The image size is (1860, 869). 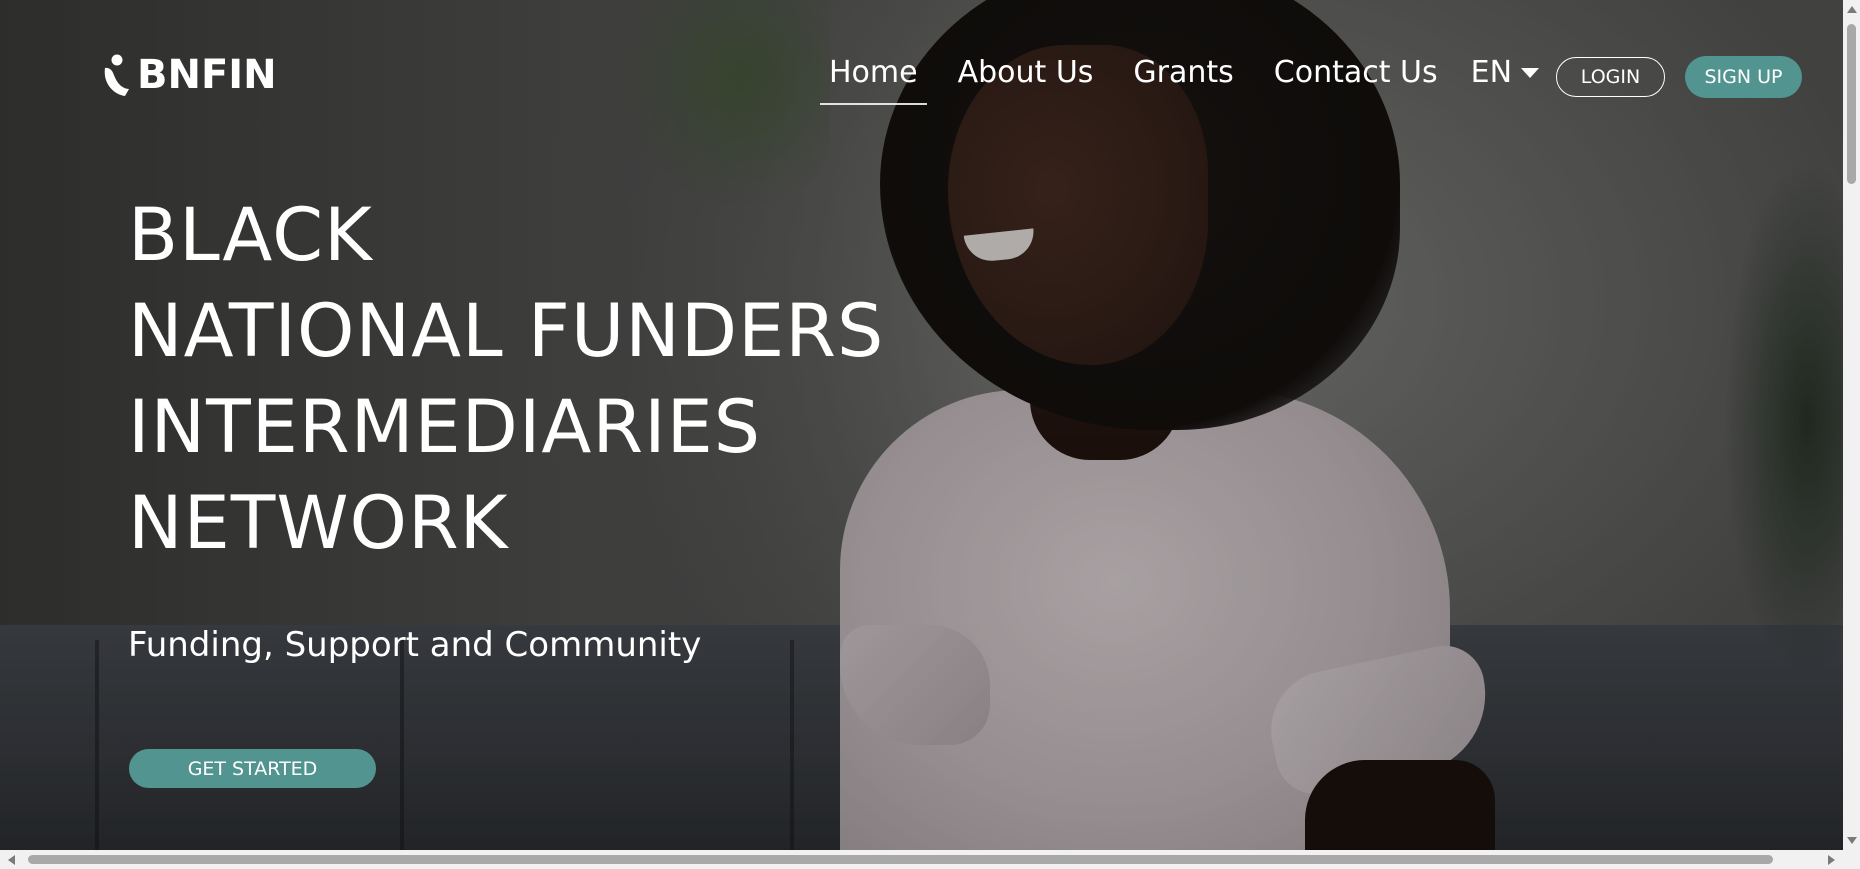 I want to click on caret-down-icon, so click(x=1530, y=72).